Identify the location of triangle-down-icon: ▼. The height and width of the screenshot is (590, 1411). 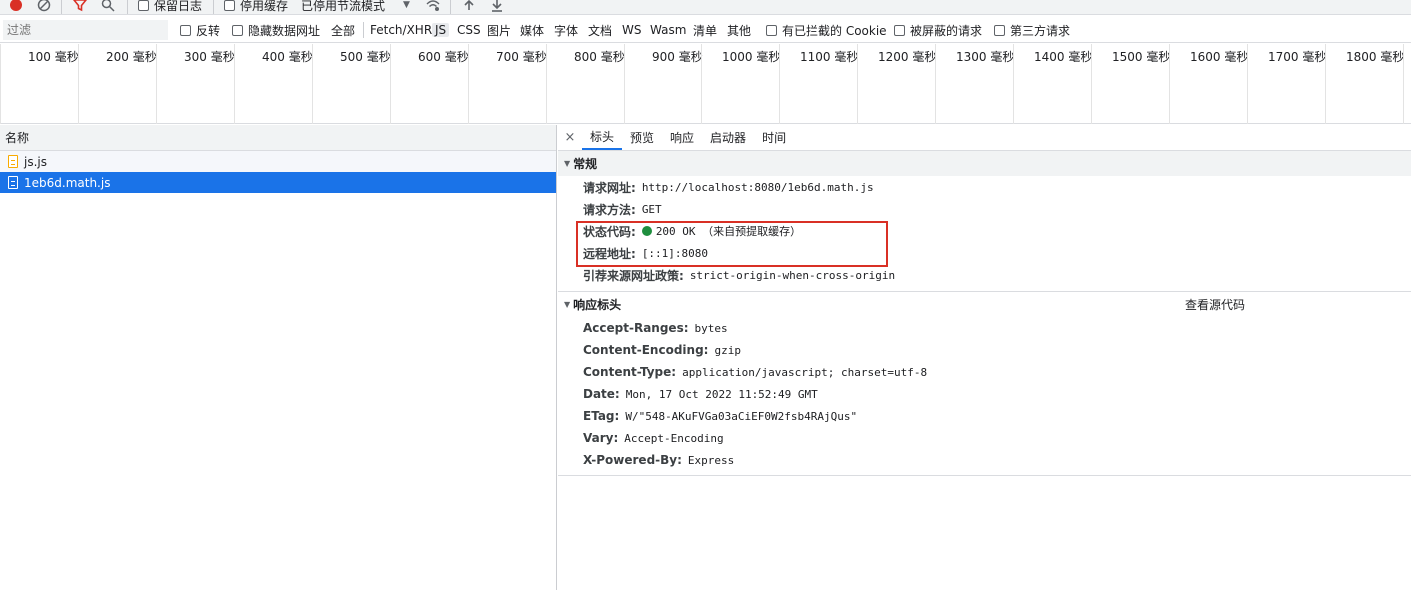
(567, 163).